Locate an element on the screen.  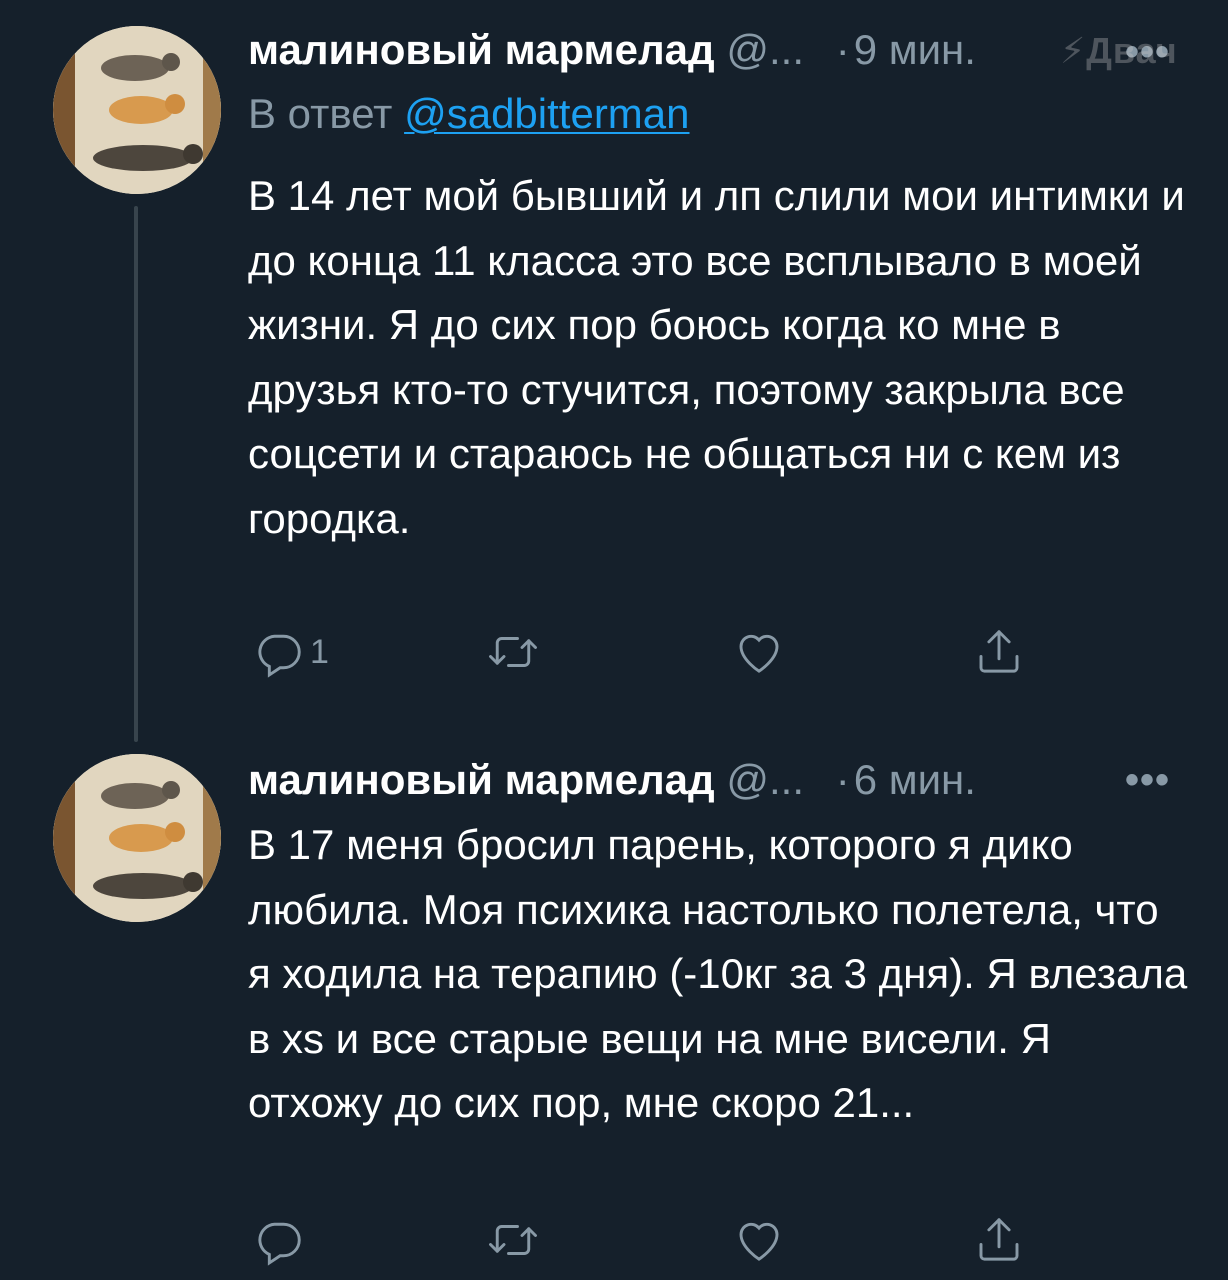
tweet-header: малиновый мармелад @... ·6 мин. is located at coordinates (612, 780).